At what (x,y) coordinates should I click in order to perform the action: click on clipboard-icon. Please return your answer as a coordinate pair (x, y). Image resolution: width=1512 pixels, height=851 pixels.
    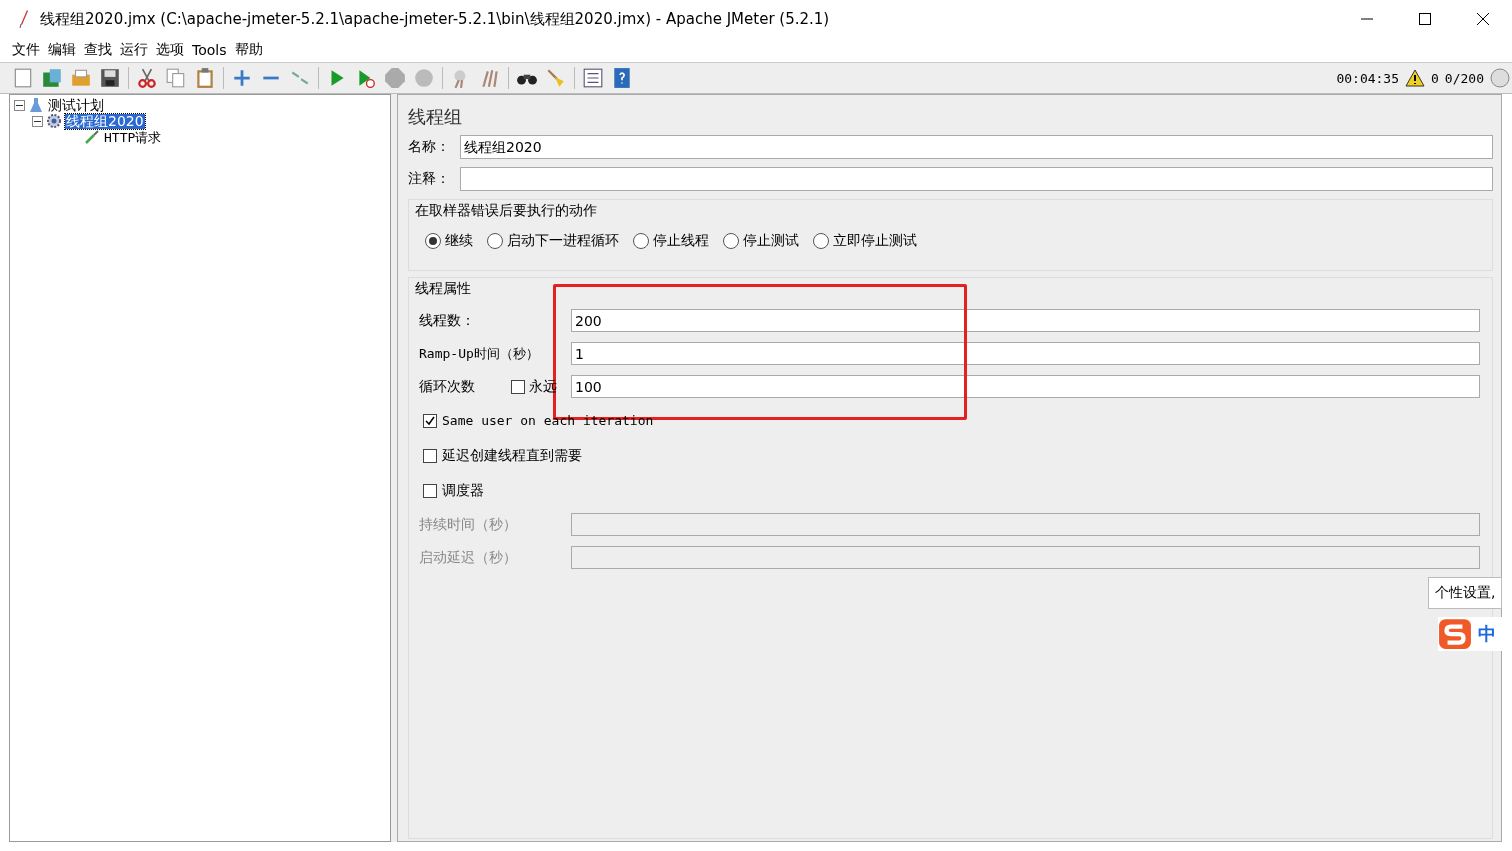
    Looking at the image, I should click on (205, 78).